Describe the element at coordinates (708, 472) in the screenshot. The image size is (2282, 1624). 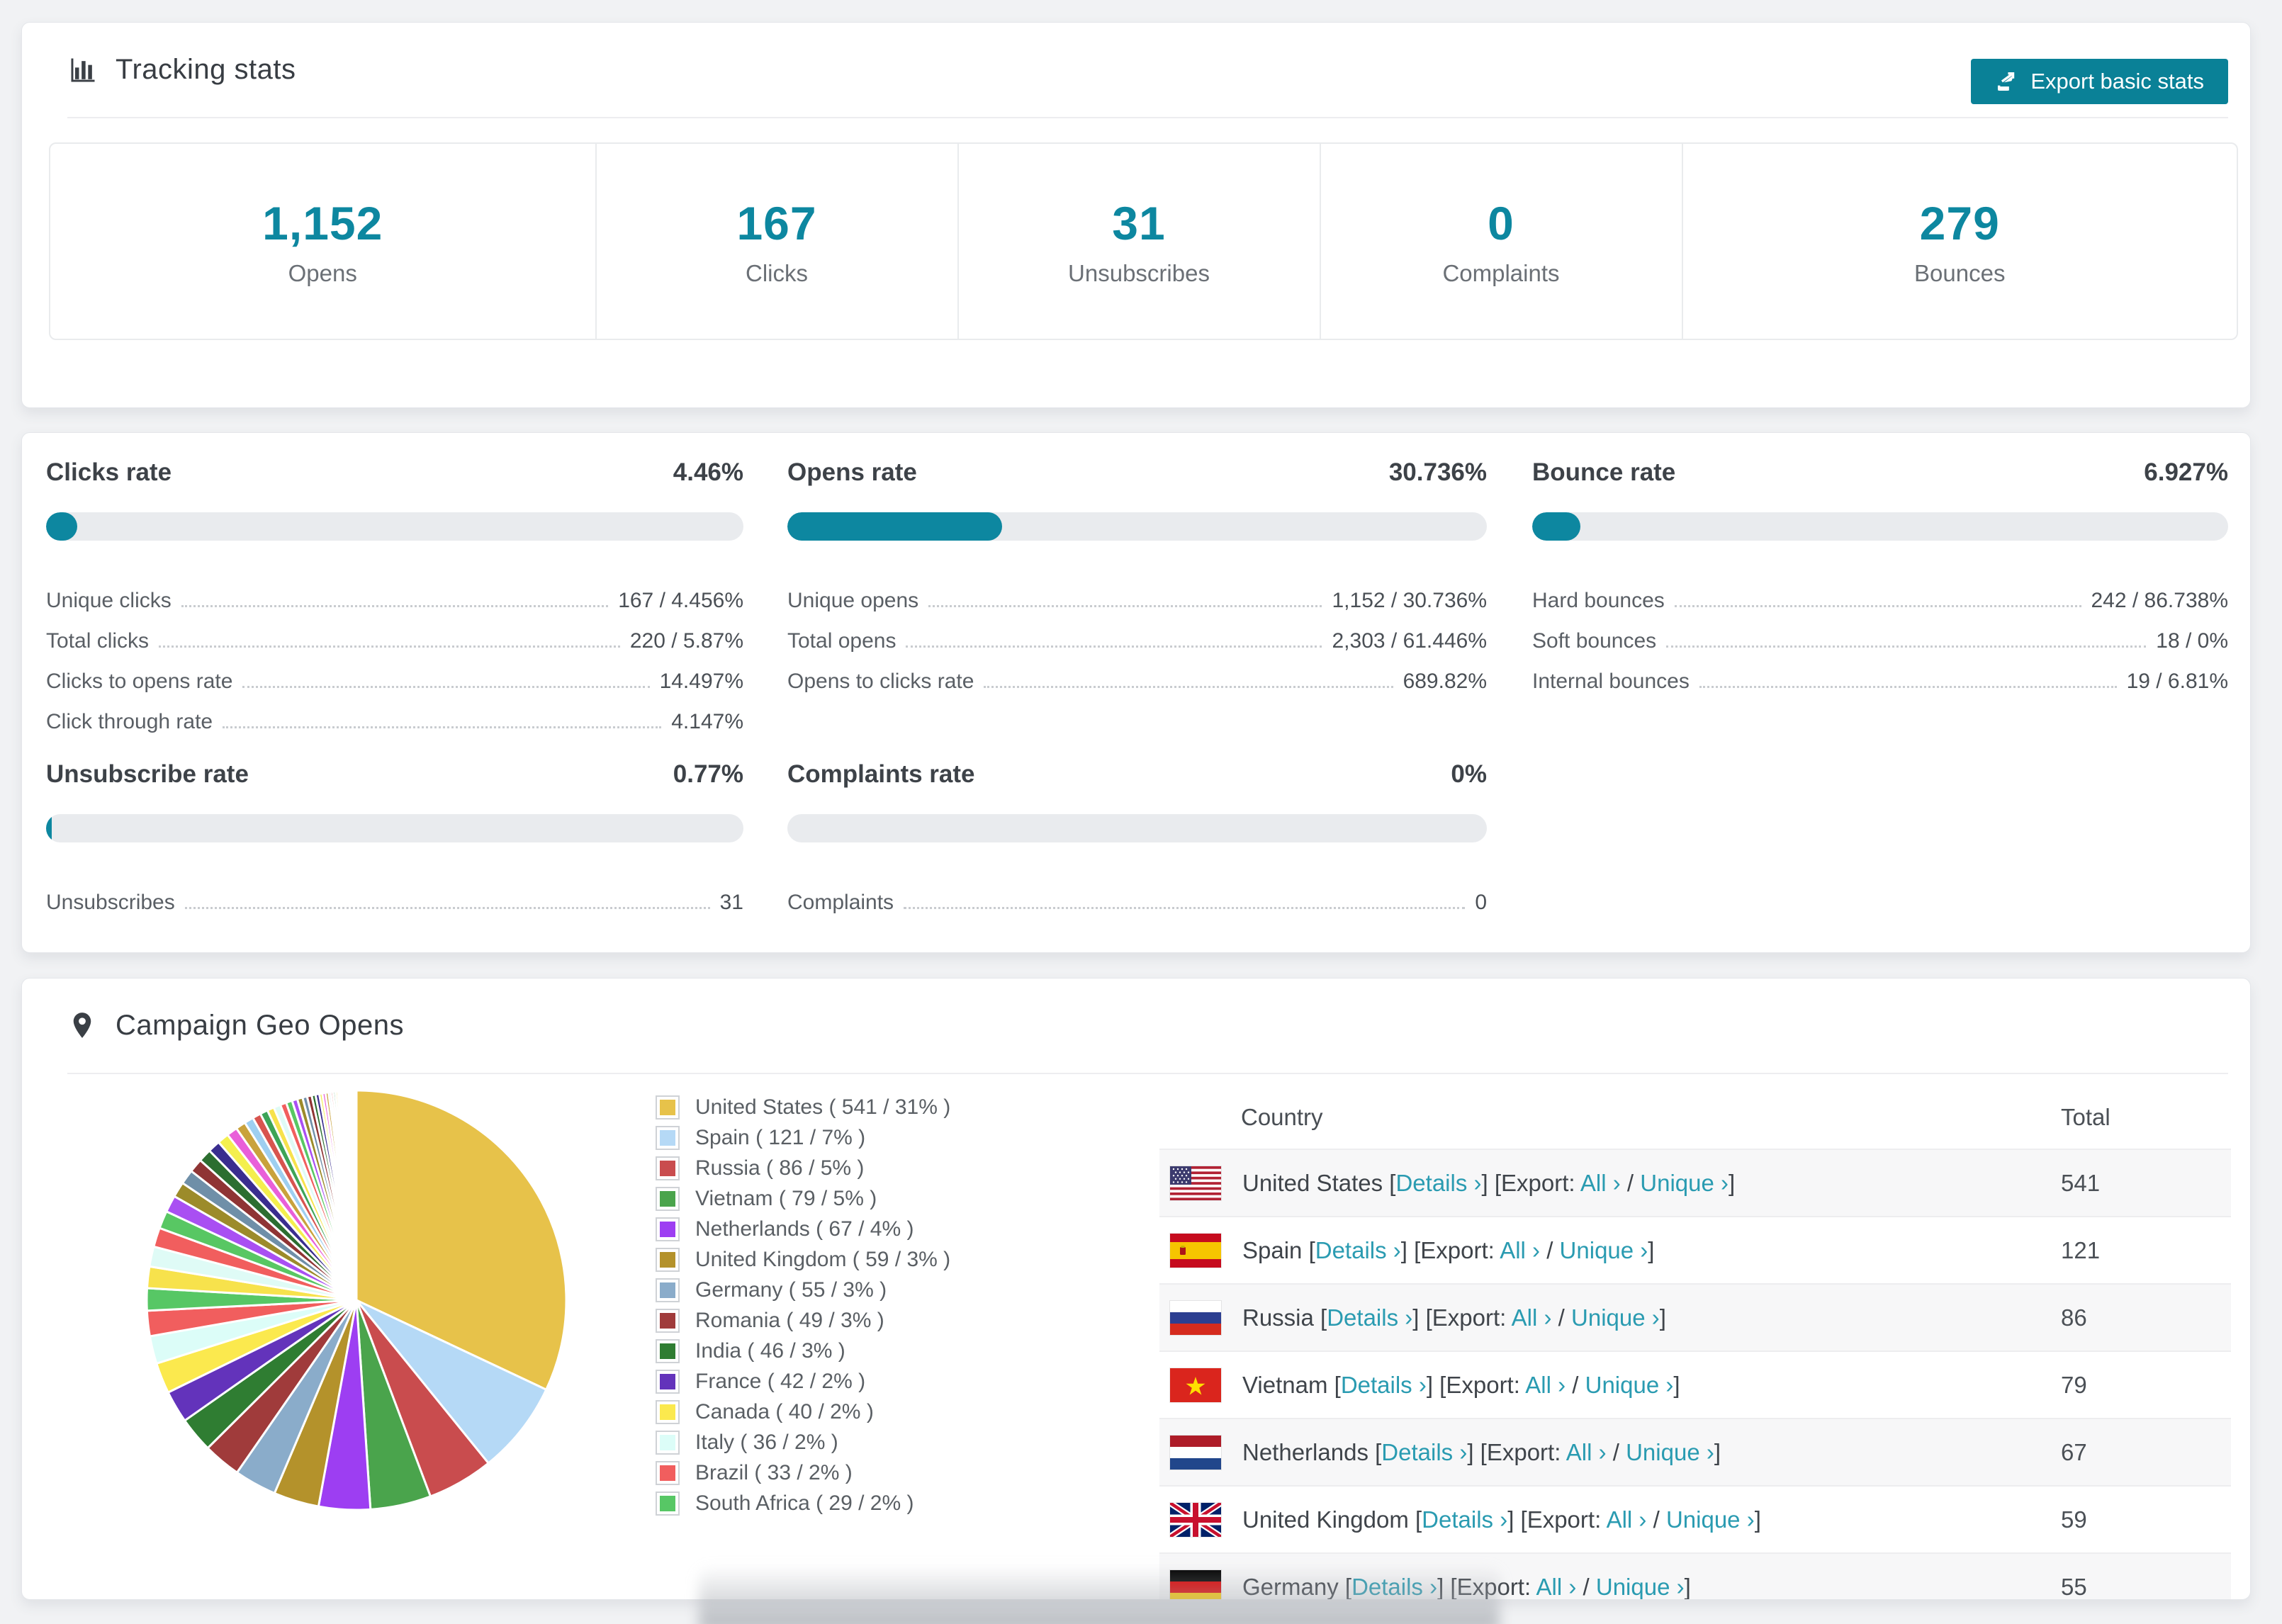
I see `panel-rate-value: 4.46%` at that location.